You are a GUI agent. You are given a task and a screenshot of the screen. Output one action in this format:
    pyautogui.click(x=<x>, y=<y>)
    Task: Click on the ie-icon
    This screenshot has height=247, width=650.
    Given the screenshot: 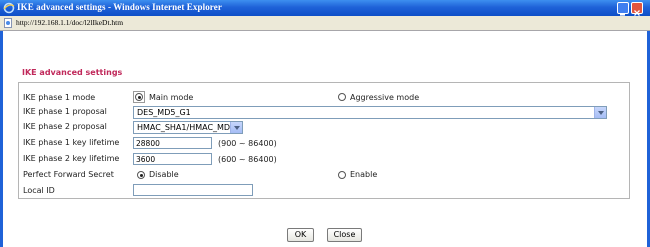 What is the action you would take?
    pyautogui.click(x=9, y=8)
    